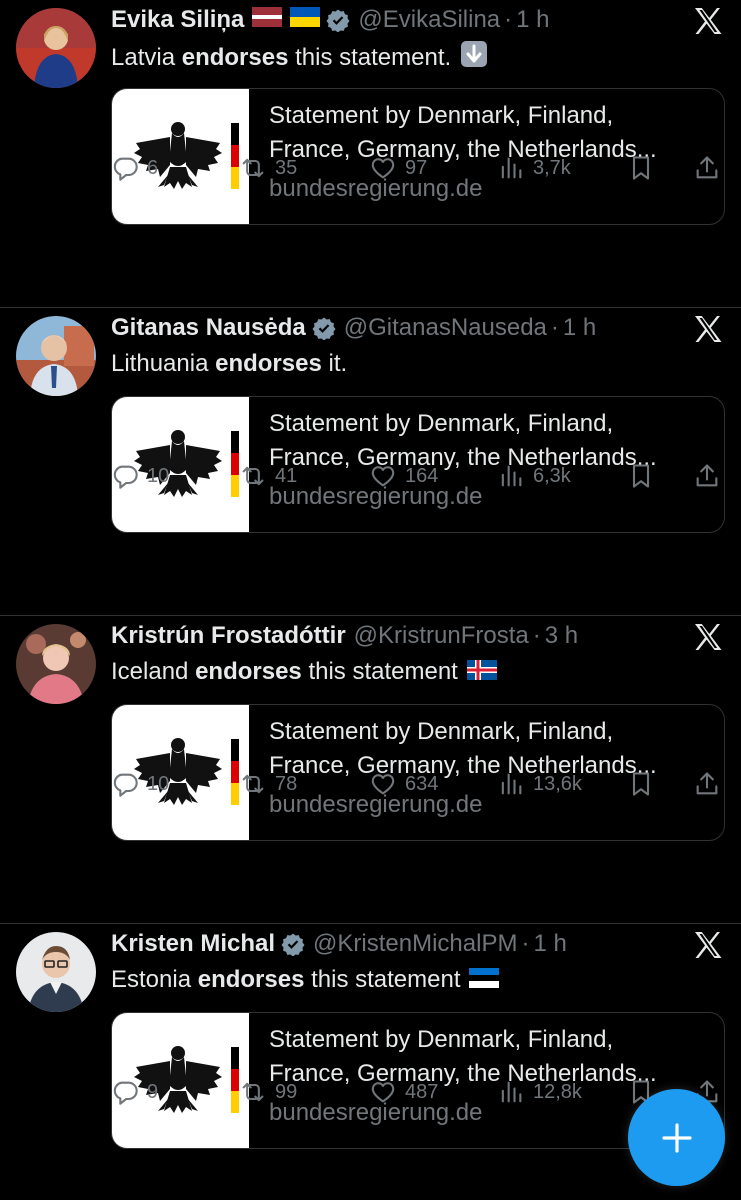  What do you see at coordinates (481, 673) in the screenshot?
I see `iceland-flag-icon` at bounding box center [481, 673].